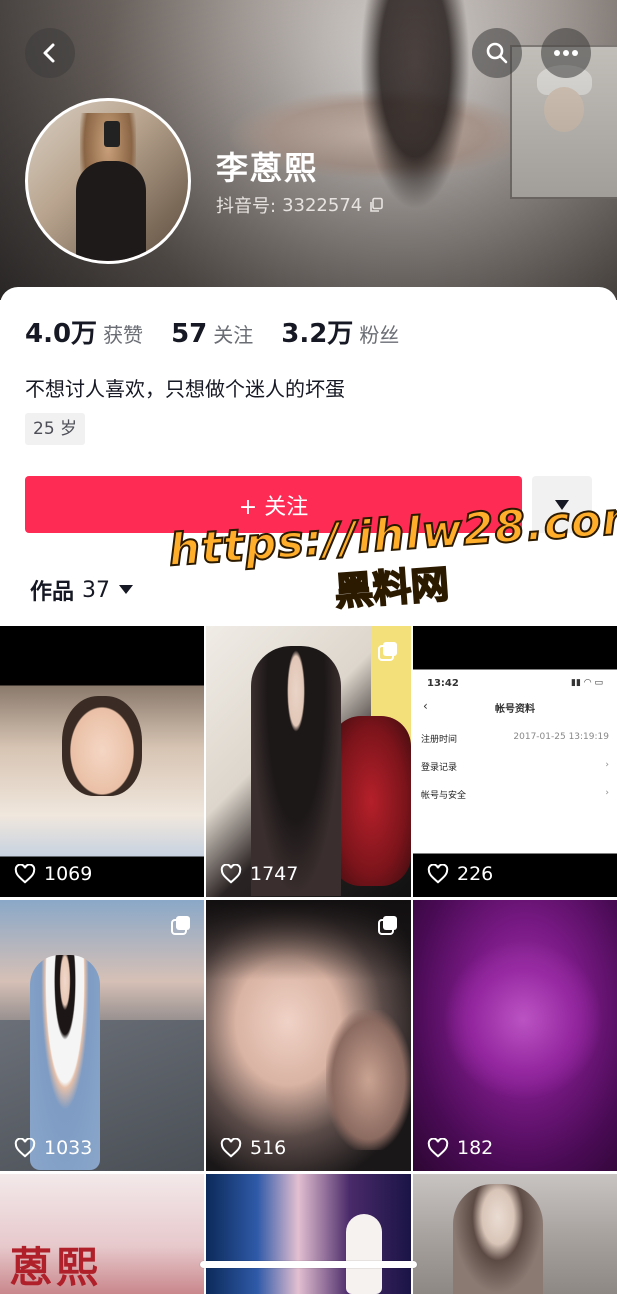  What do you see at coordinates (267, 168) in the screenshot?
I see `profile-name: 李蒽熙` at bounding box center [267, 168].